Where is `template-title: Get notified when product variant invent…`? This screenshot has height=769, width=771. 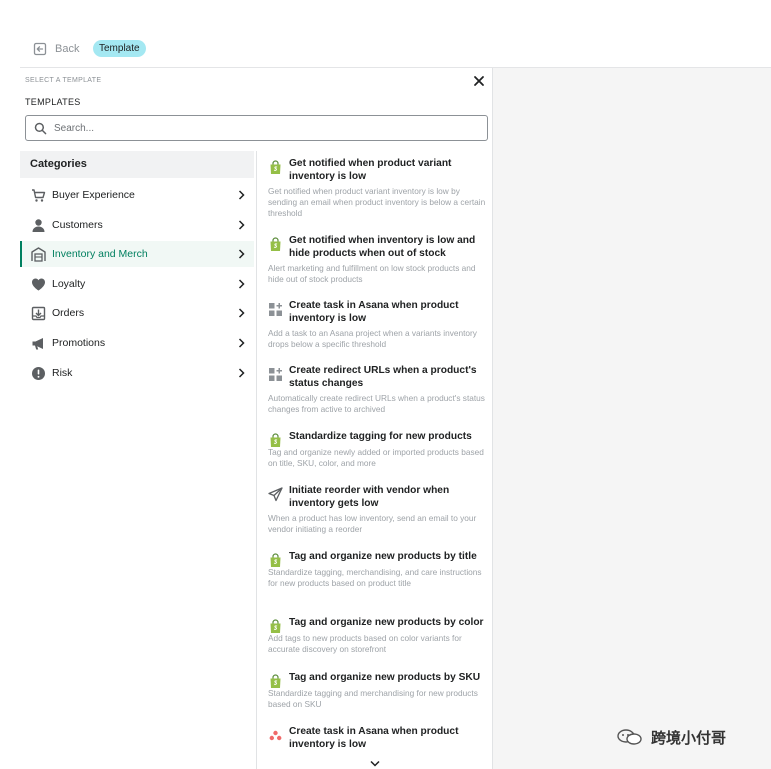
template-title: Get notified when product variant invent… is located at coordinates (370, 170).